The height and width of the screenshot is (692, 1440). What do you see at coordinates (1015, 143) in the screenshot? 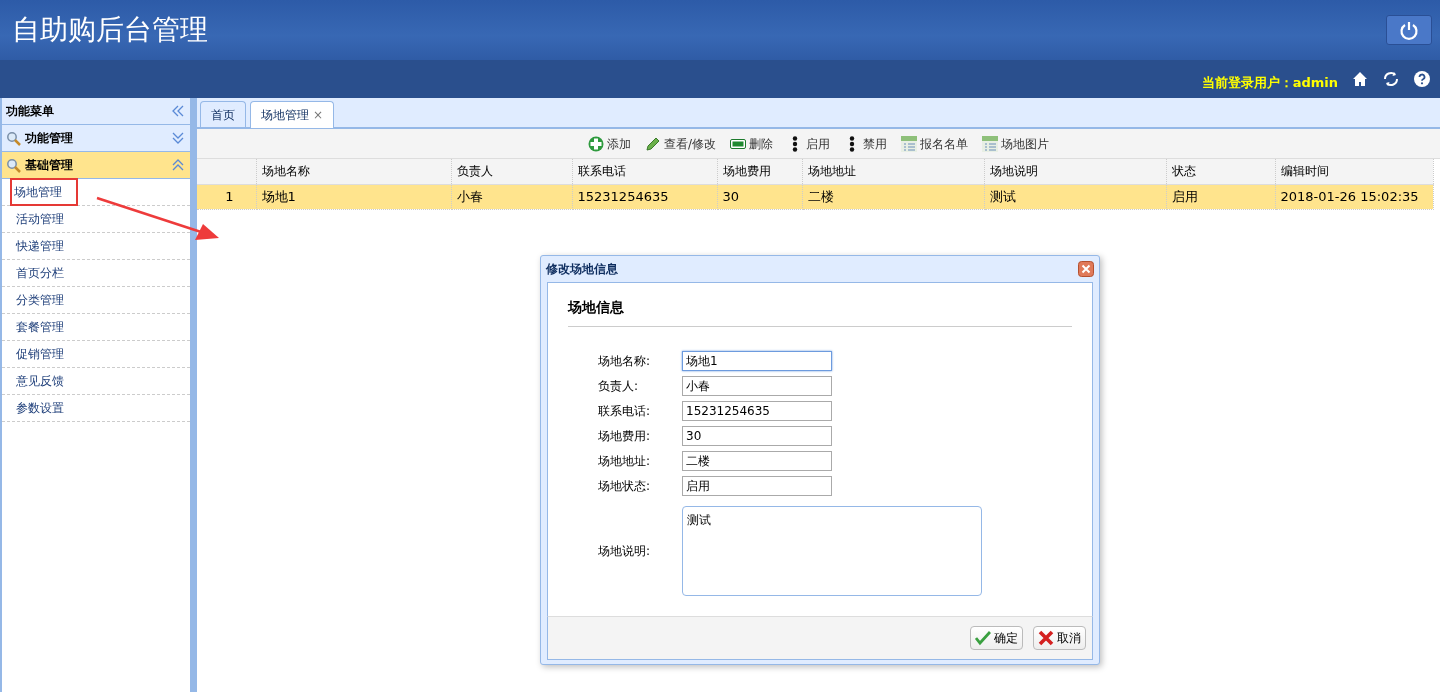
I see `toolbar-button: 场地图片` at bounding box center [1015, 143].